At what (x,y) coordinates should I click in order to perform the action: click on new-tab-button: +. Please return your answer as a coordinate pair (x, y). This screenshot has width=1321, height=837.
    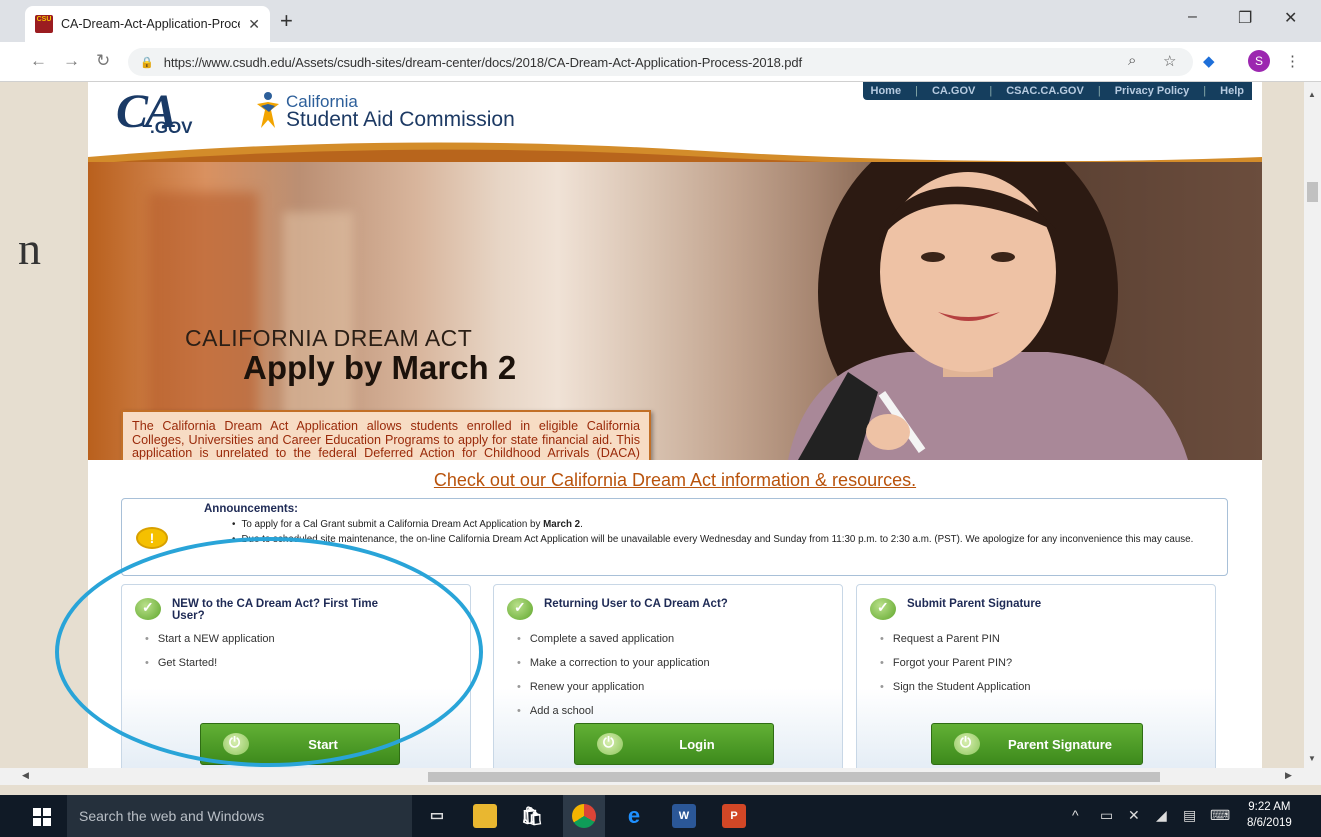
    Looking at the image, I should click on (286, 21).